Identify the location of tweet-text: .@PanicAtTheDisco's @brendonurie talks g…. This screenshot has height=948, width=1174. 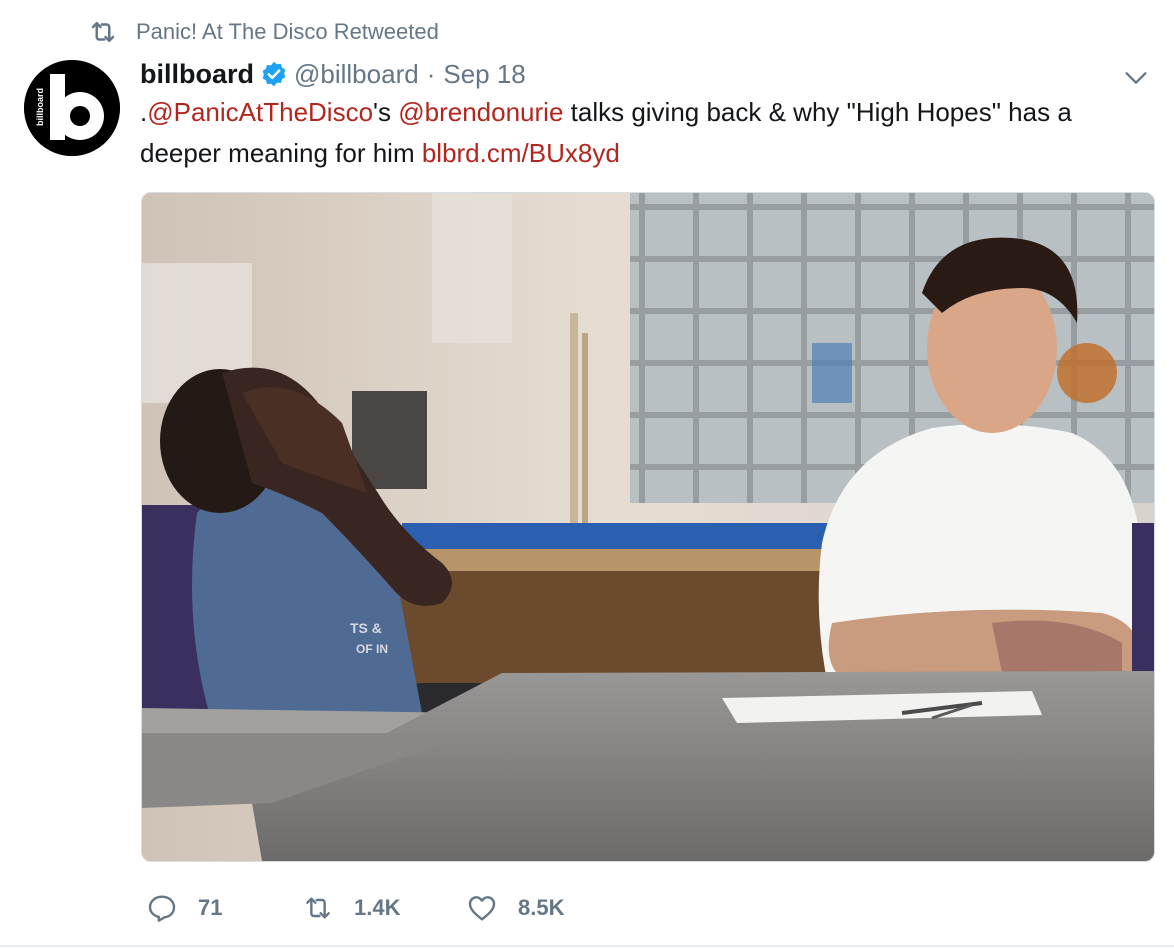
(647, 133).